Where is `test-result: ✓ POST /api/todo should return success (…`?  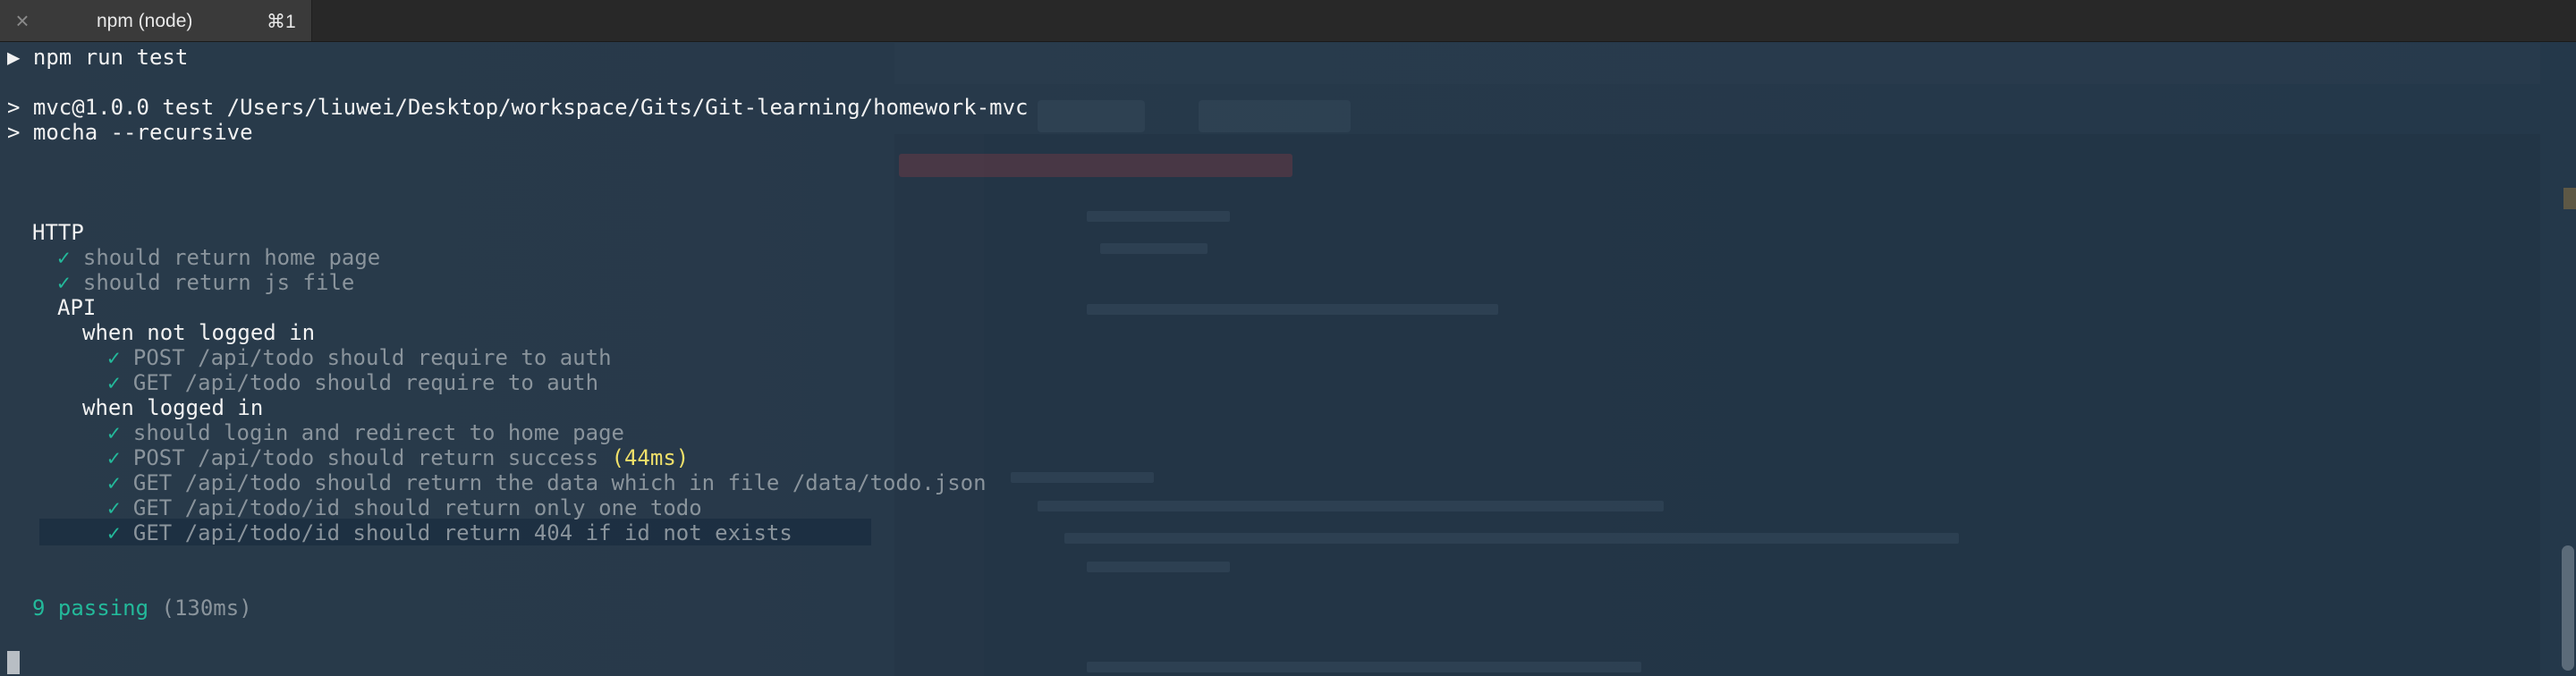 test-result: ✓ POST /api/todo should return success (… is located at coordinates (398, 457).